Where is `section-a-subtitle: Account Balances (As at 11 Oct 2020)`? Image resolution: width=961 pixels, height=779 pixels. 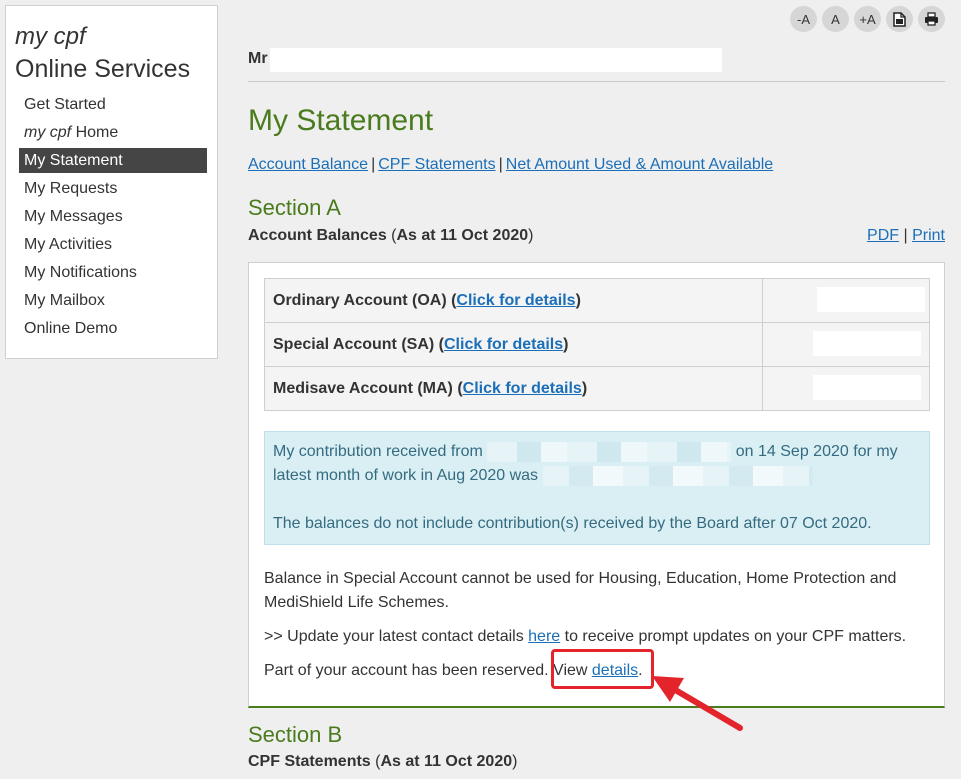
section-a-subtitle: Account Balances (As at 11 Oct 2020) is located at coordinates (391, 235).